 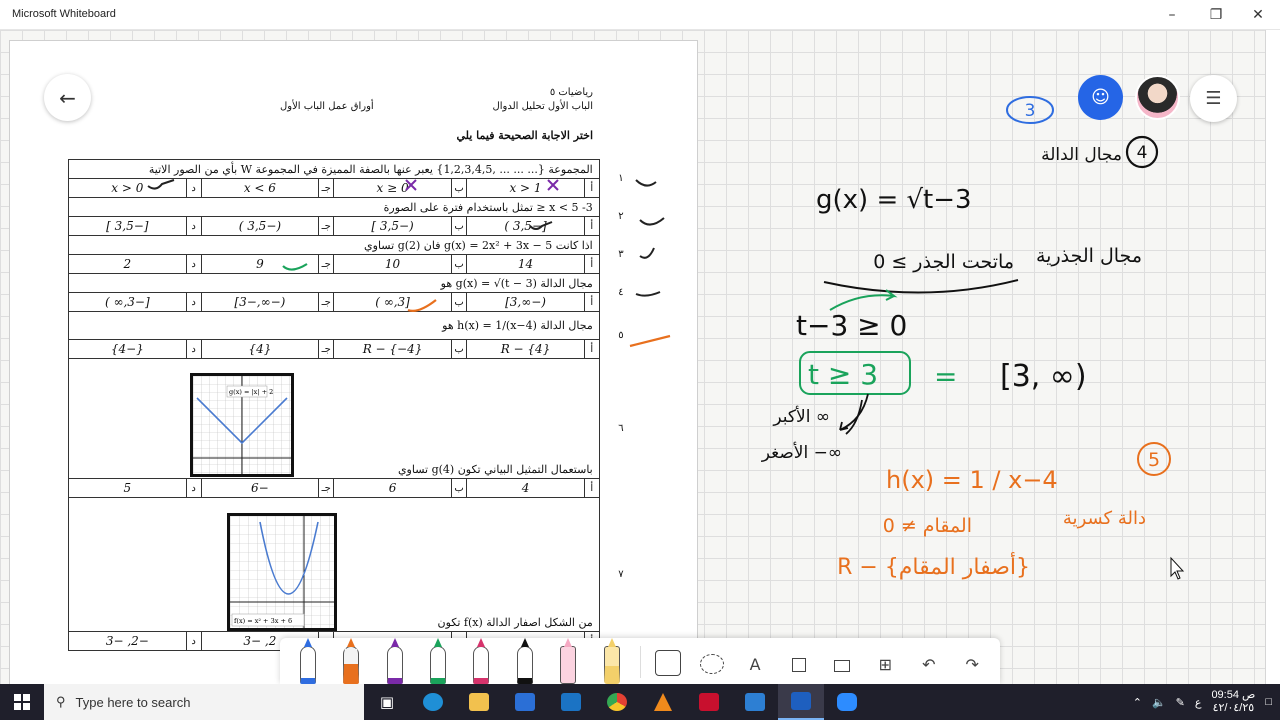 What do you see at coordinates (524, 135) in the screenshot?
I see `instruction: اختر الاجابة الصحيحة فيما يلي` at bounding box center [524, 135].